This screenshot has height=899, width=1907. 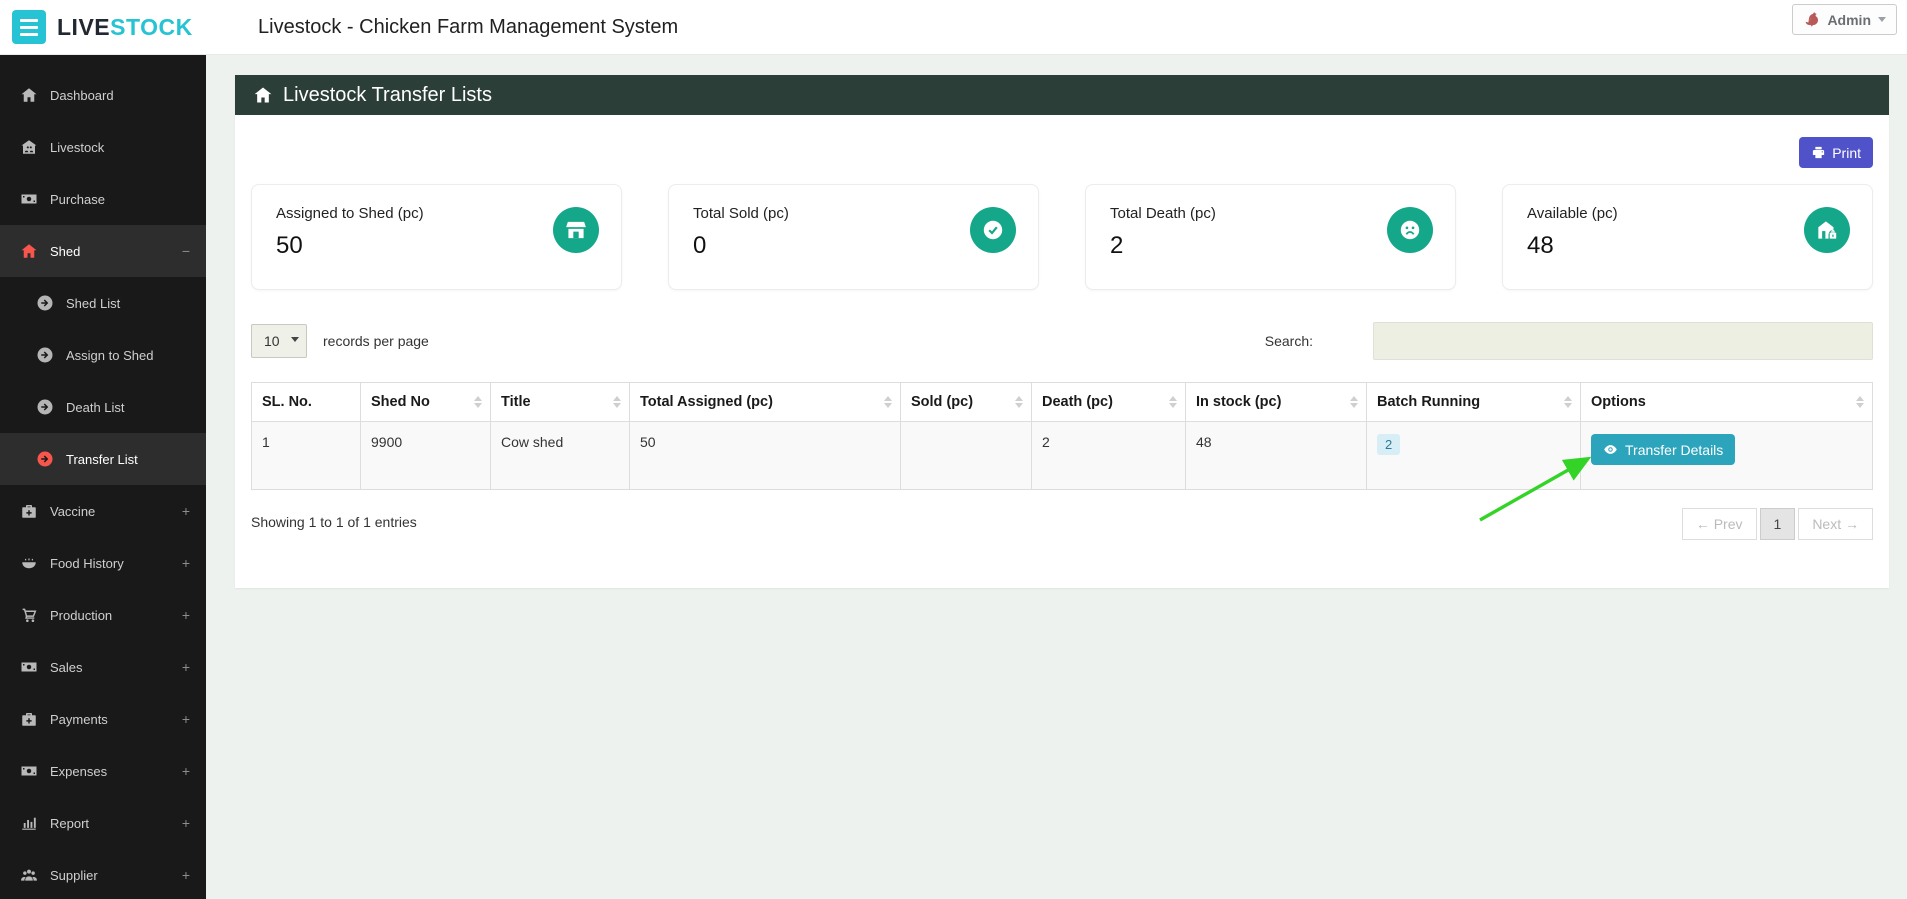 I want to click on sidebar-item-production: Production +, so click(x=103, y=615).